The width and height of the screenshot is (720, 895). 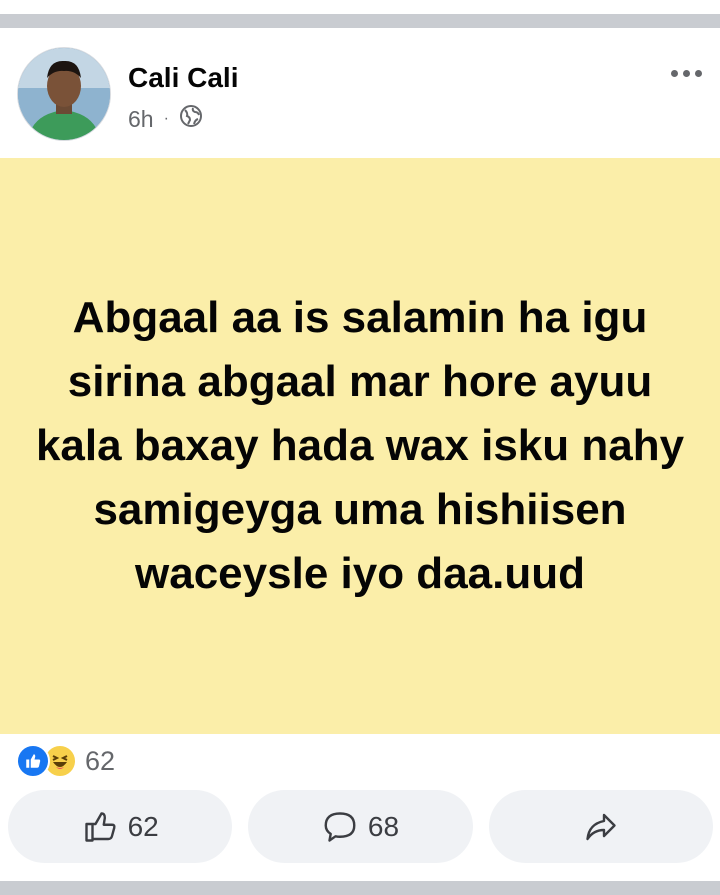 What do you see at coordinates (143, 826) in the screenshot?
I see `like-count: 62` at bounding box center [143, 826].